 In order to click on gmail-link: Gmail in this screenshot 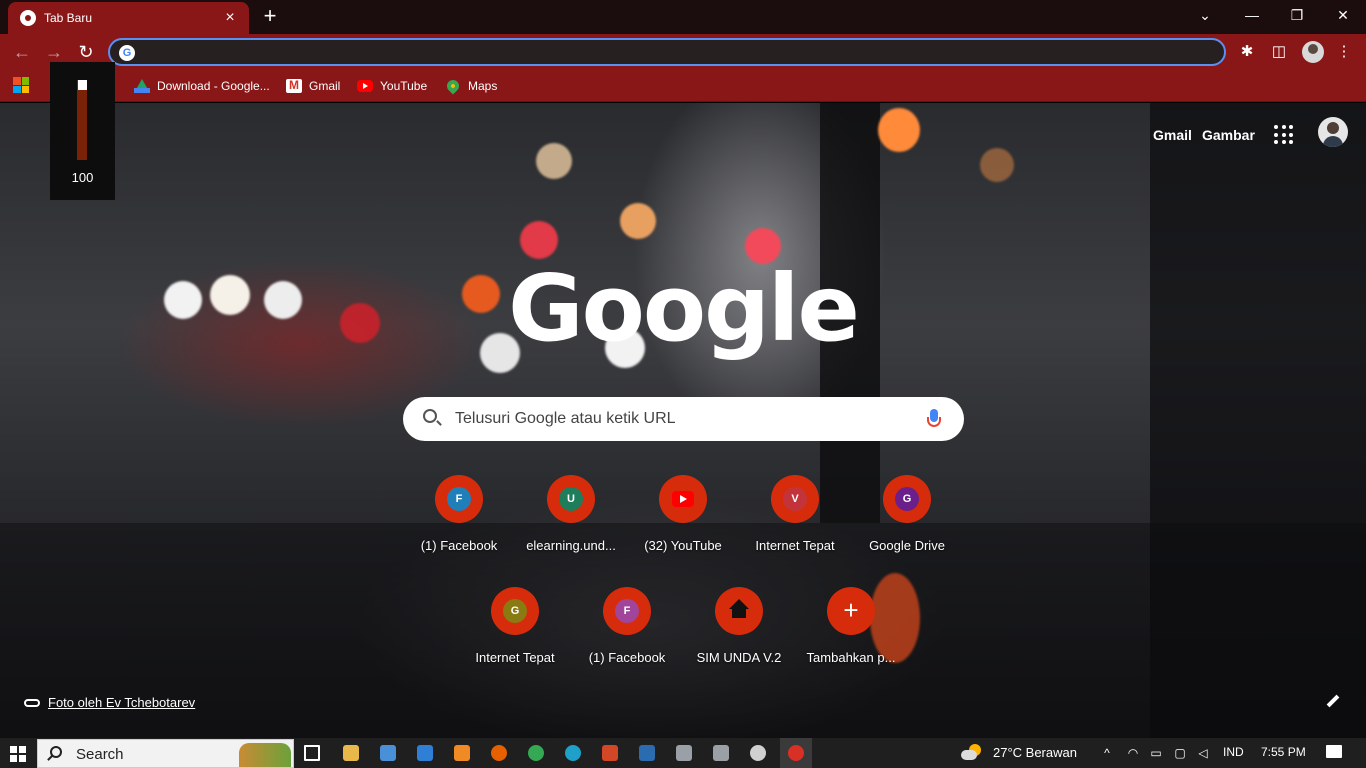, I will do `click(1172, 135)`.